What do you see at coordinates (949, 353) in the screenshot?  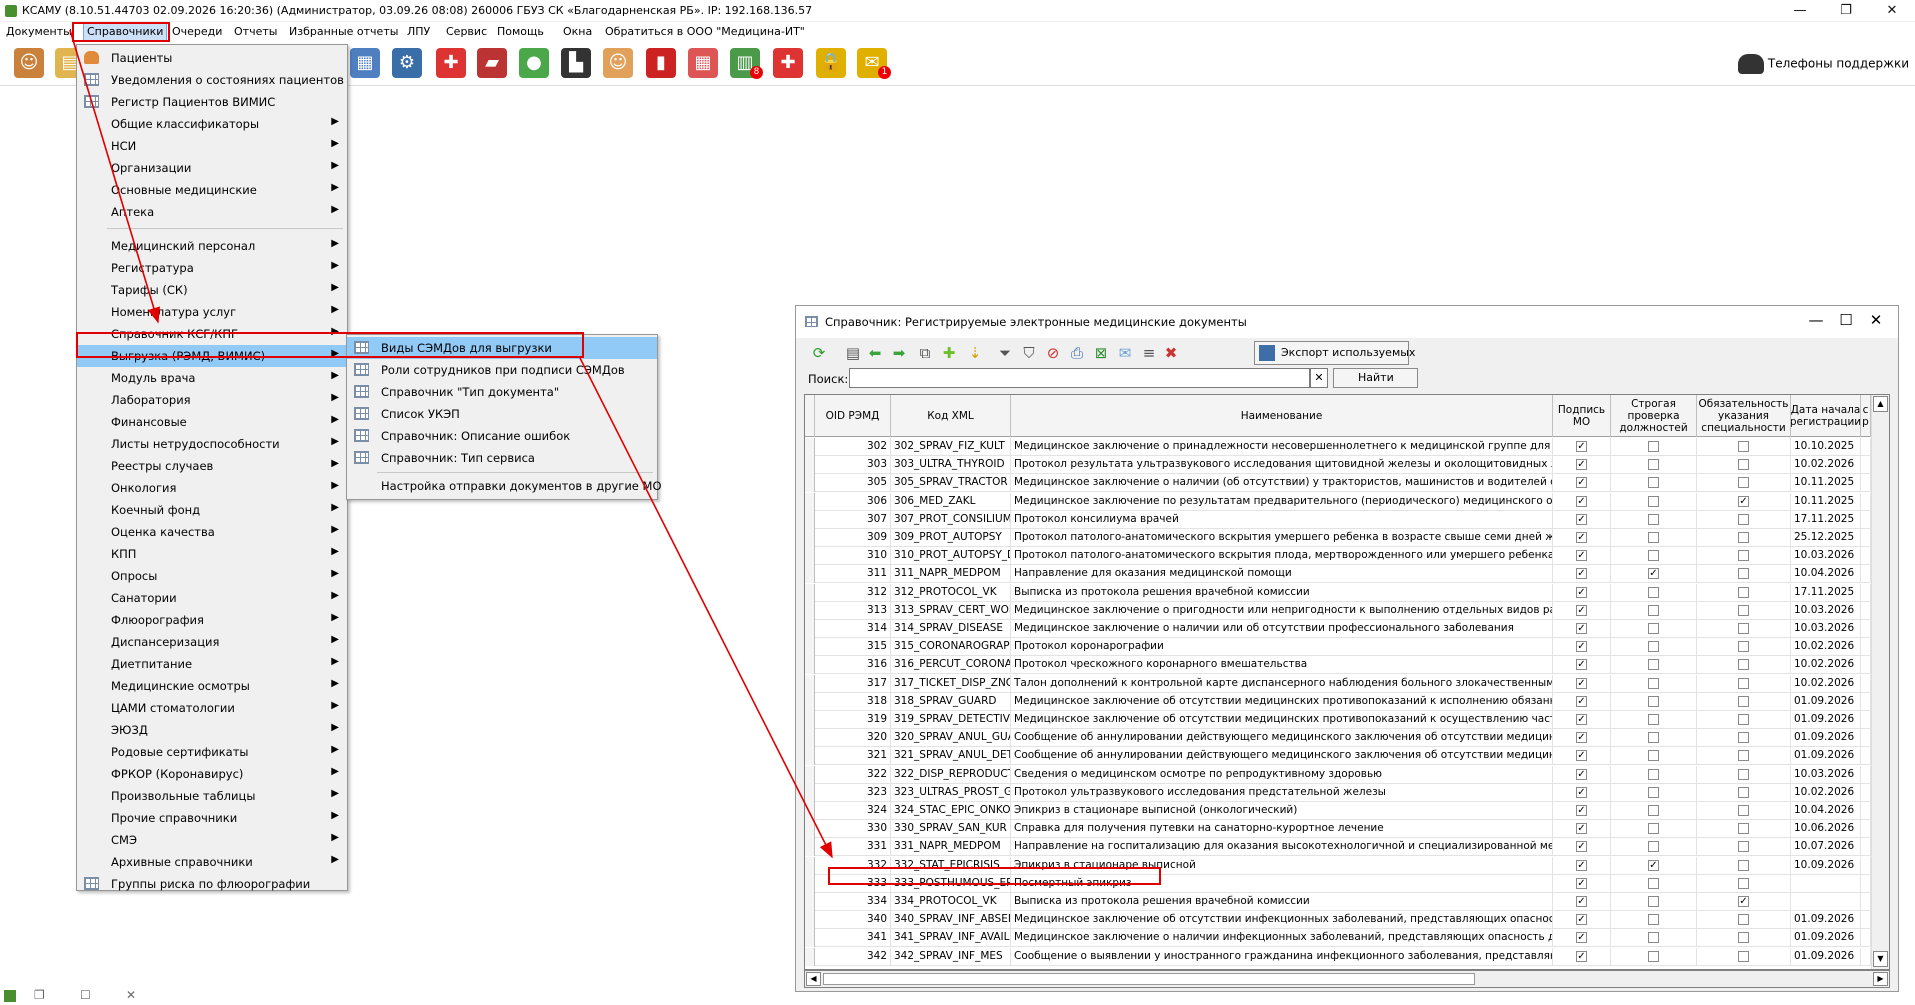 I see `add-icon: ✚` at bounding box center [949, 353].